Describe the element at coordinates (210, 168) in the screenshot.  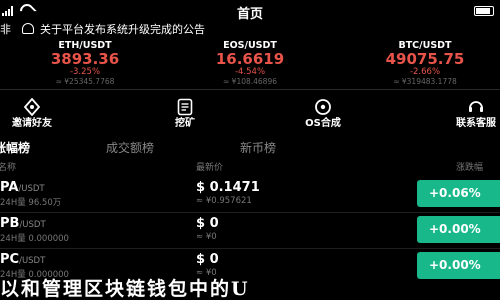
I see `column-price: 最新价` at that location.